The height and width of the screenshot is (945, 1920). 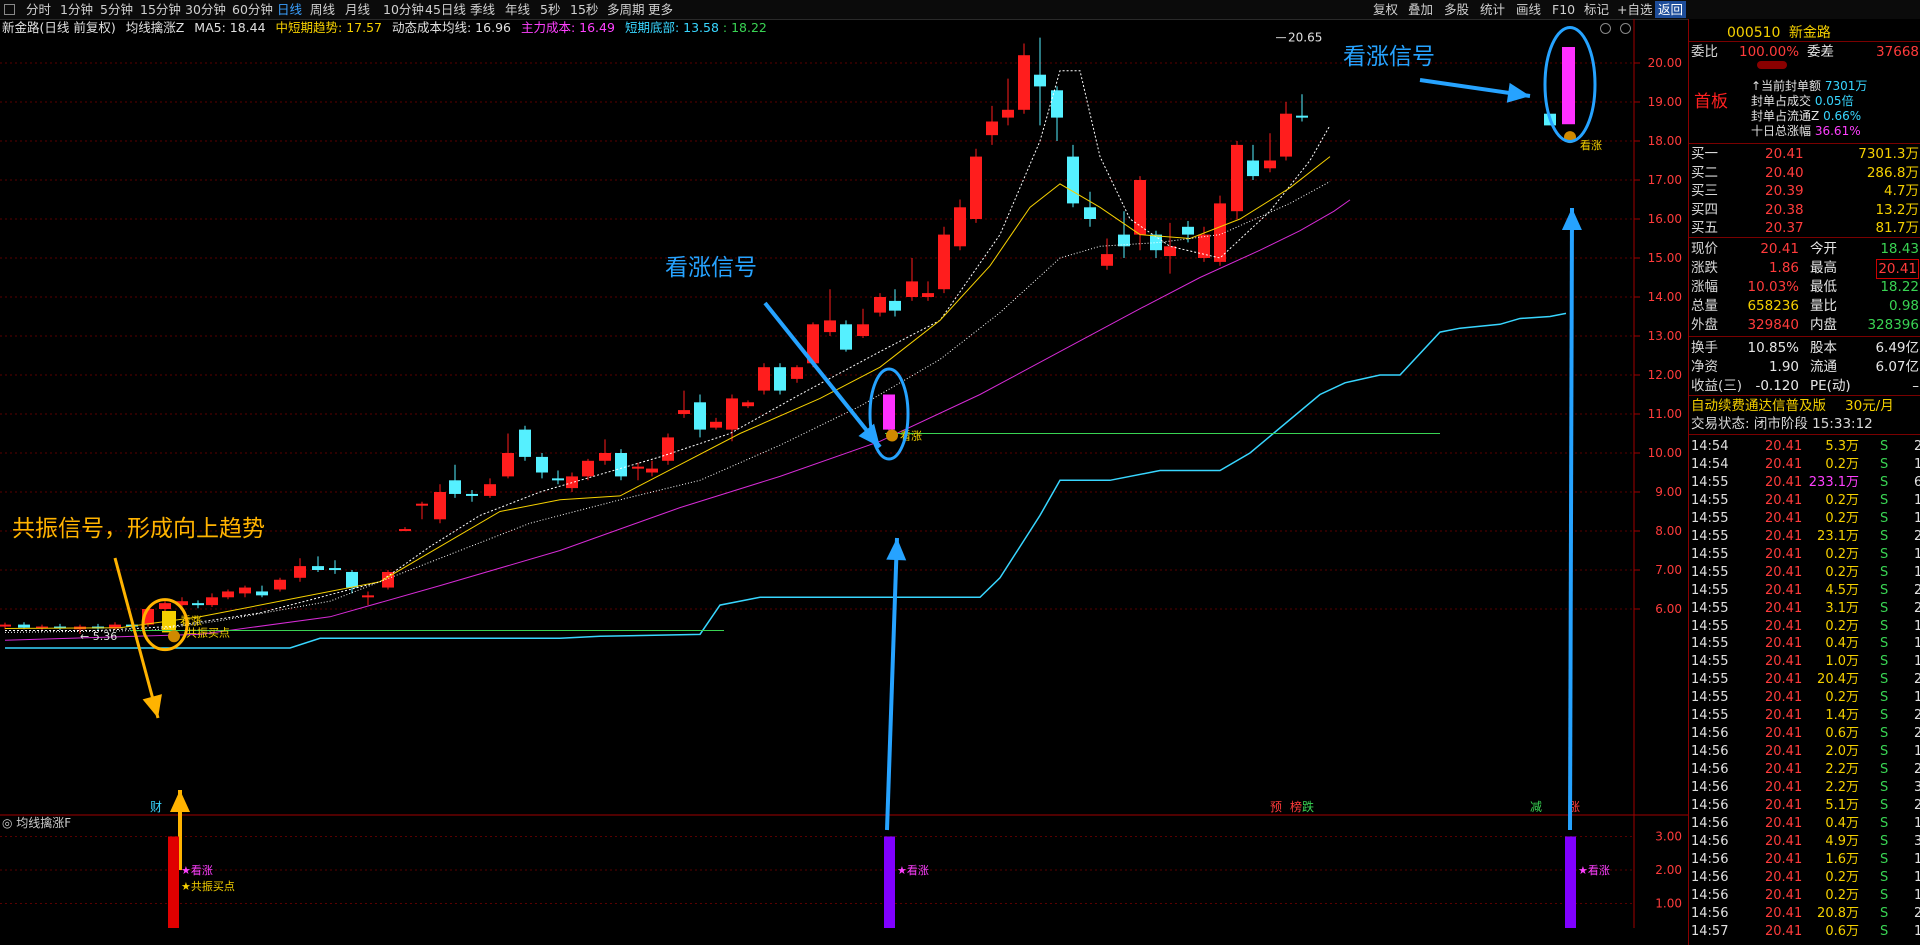 I want to click on weicha-value: 37668, so click(x=1897, y=52).